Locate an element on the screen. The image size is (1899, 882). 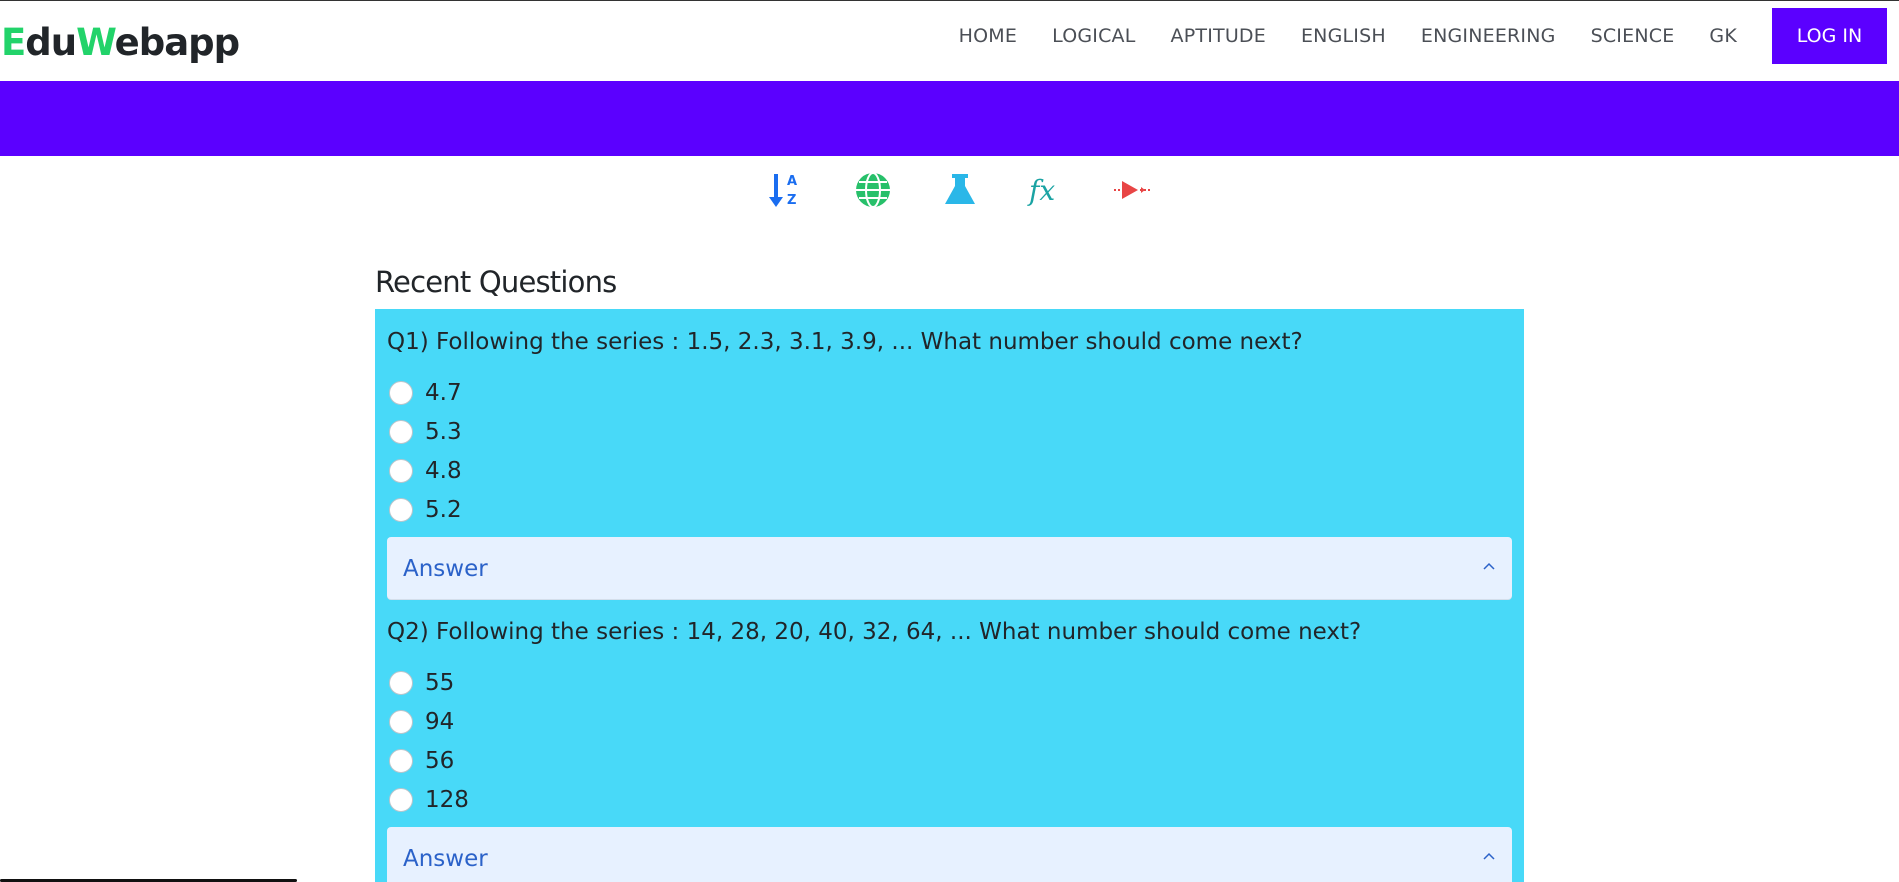
category-icons: A Z fx is located at coordinates (983, 190).